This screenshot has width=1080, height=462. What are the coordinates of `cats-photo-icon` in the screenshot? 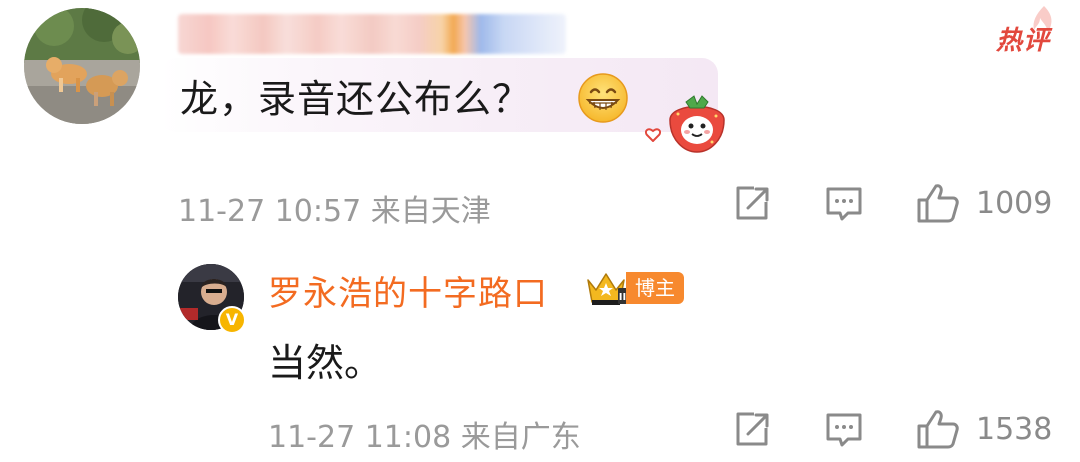 It's located at (82, 66).